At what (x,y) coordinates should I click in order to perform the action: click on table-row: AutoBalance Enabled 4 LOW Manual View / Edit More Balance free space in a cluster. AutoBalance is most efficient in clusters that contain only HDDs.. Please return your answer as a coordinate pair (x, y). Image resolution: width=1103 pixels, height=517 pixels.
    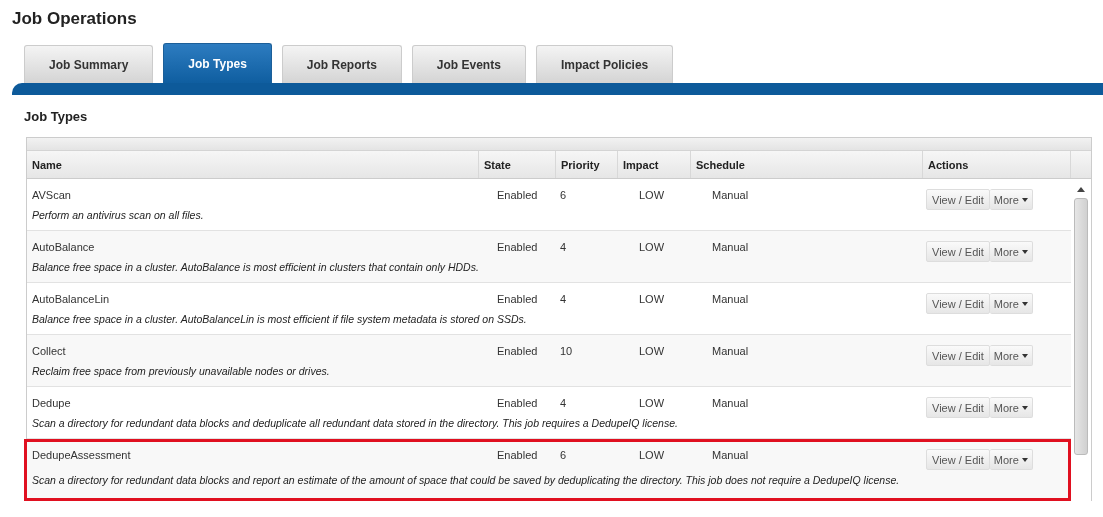
    Looking at the image, I should click on (549, 257).